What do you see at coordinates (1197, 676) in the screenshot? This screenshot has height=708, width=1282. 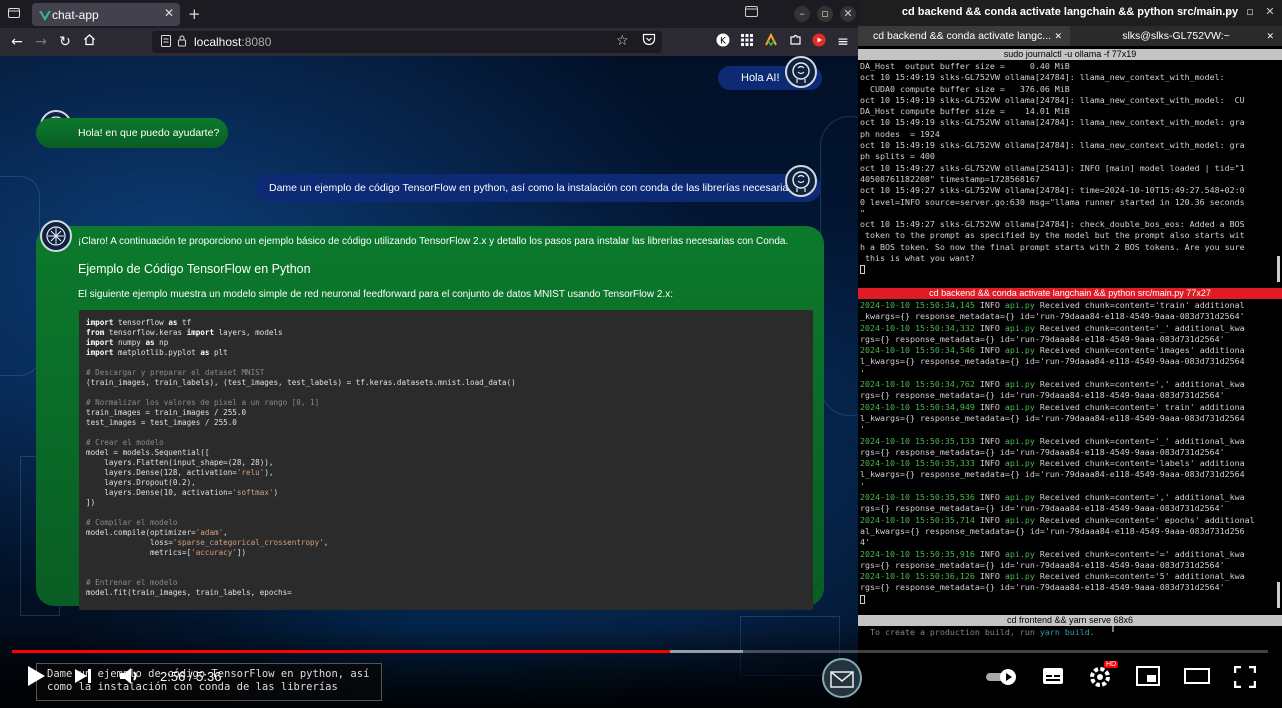 I see `theater-mode-icon` at bounding box center [1197, 676].